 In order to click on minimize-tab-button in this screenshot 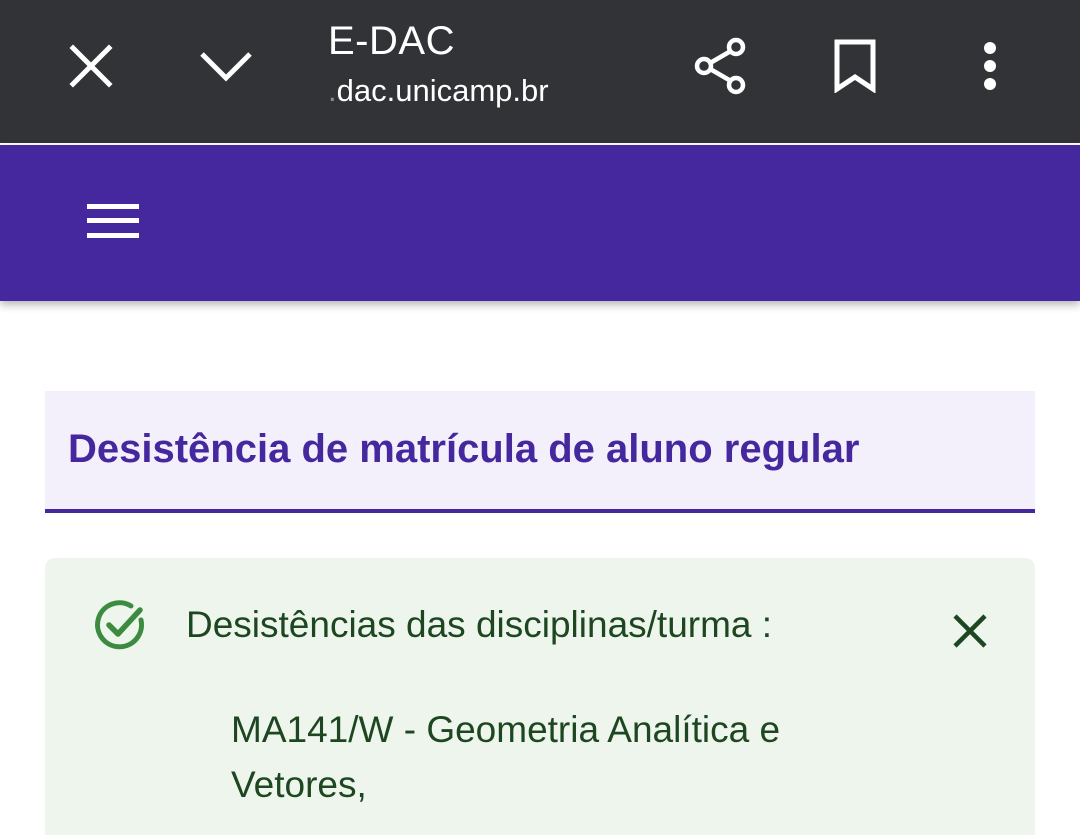, I will do `click(226, 66)`.